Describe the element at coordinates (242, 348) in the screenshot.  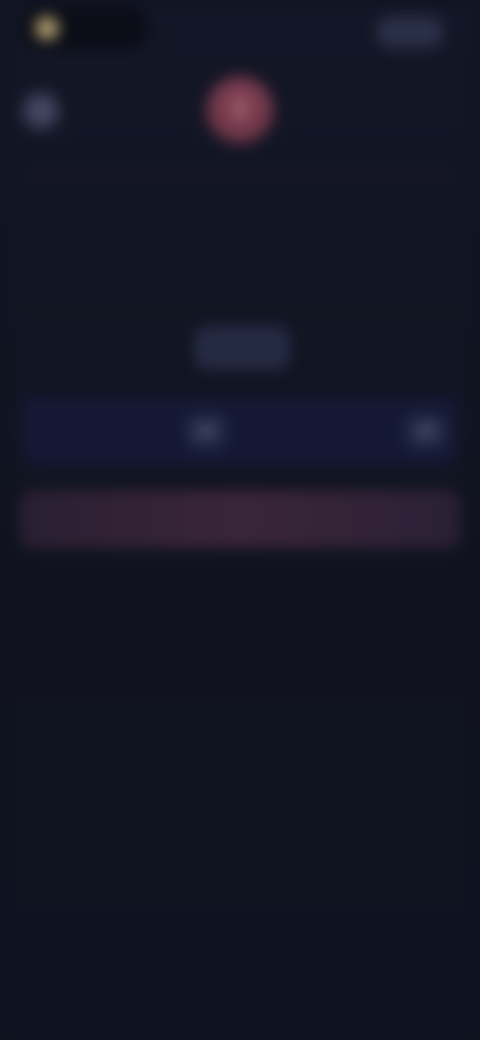
I see `center-chip-button` at that location.